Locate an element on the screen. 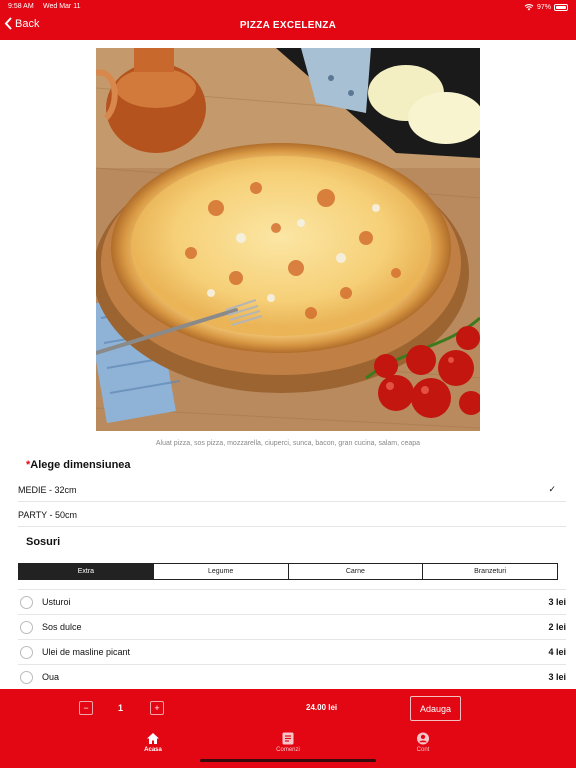 This screenshot has width=576, height=768. tab-label: Acasa is located at coordinates (153, 750).